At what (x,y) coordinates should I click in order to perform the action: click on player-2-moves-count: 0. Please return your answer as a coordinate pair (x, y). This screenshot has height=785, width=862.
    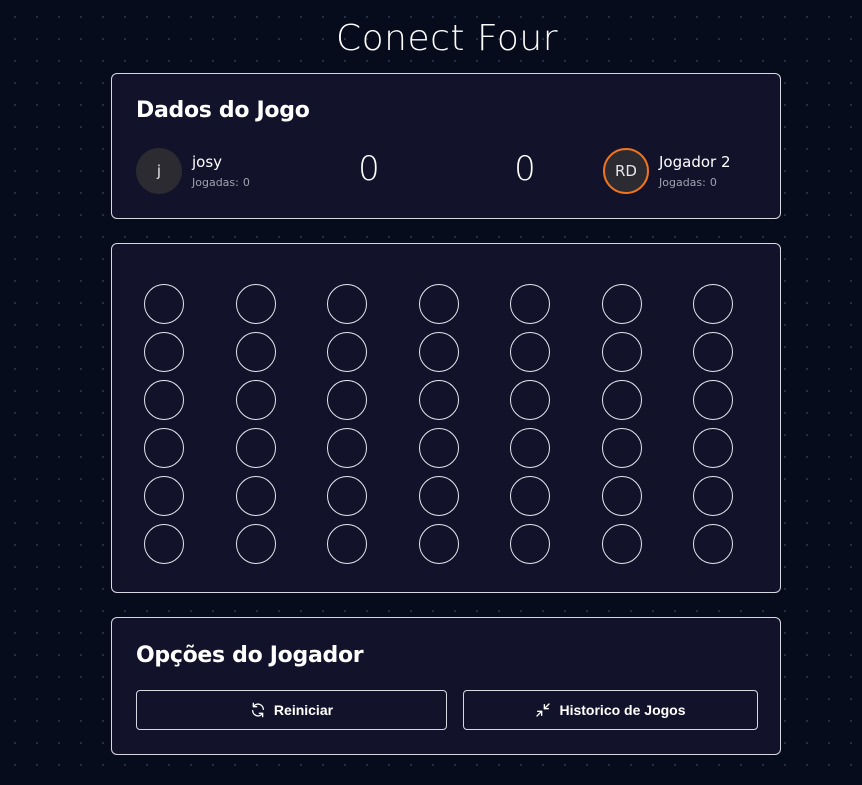
    Looking at the image, I should click on (713, 182).